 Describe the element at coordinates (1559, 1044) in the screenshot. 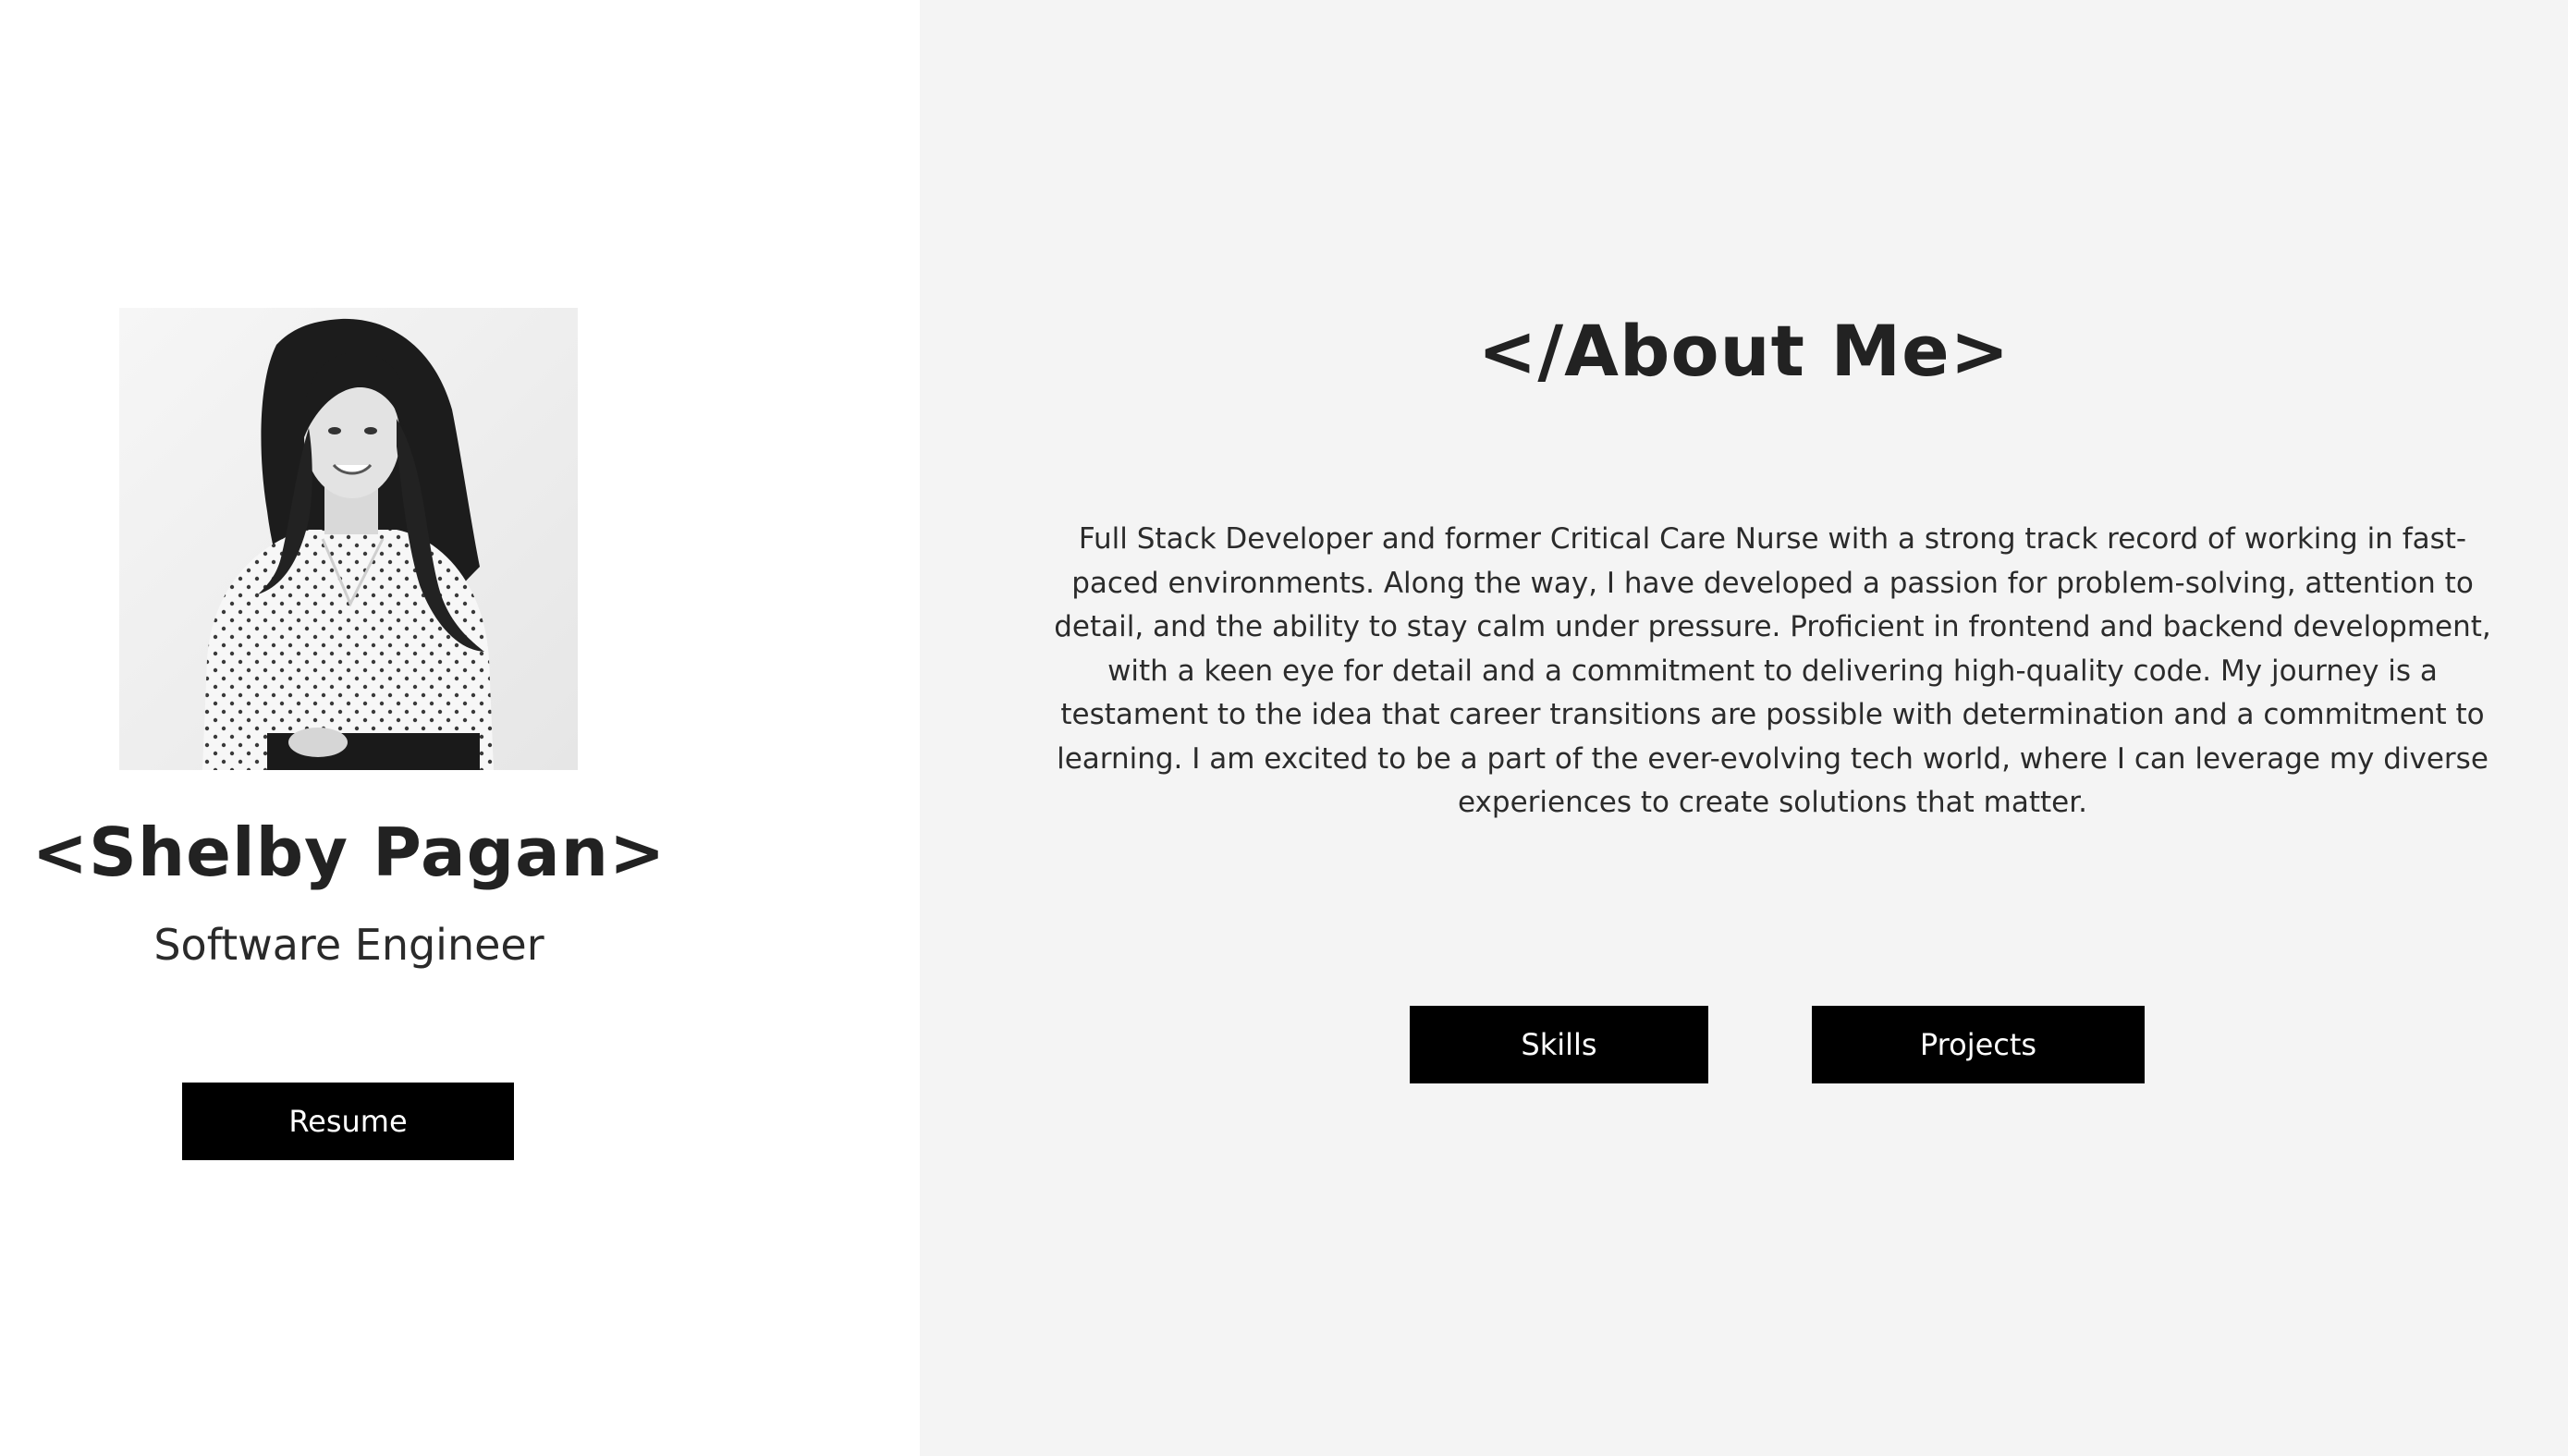

I see `skills-button: Skills` at that location.